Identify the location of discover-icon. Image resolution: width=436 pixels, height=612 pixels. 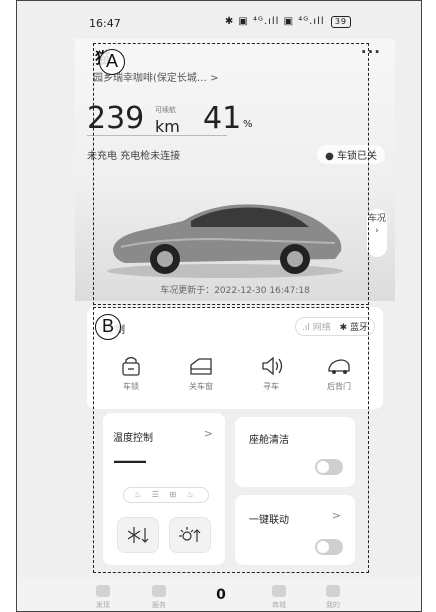
(103, 591).